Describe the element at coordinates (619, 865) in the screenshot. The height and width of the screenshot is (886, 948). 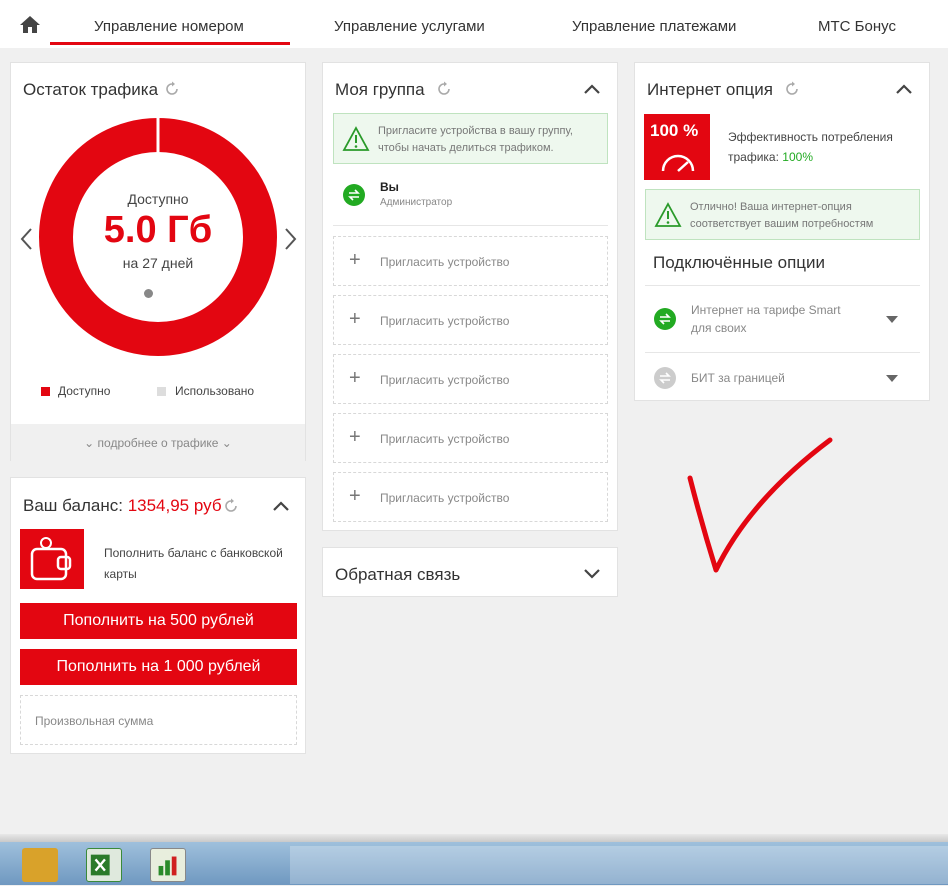
I see `taskbar-window-area` at that location.